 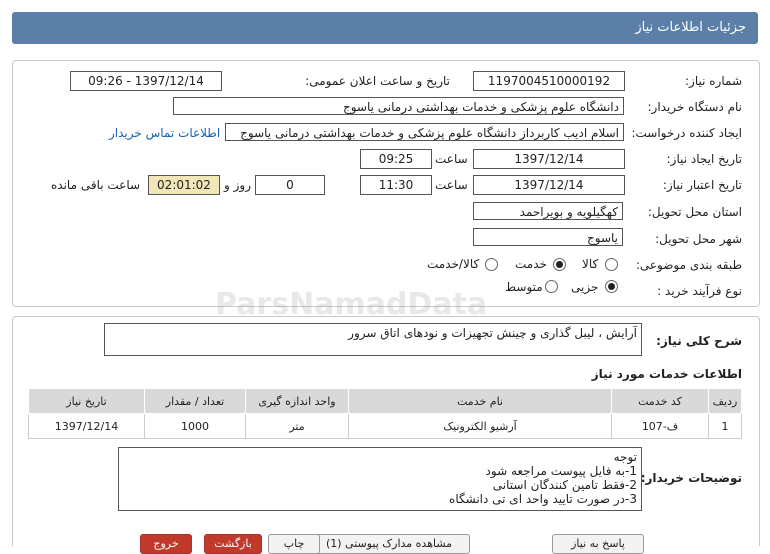 I want to click on cell-unit: متر, so click(x=297, y=426).